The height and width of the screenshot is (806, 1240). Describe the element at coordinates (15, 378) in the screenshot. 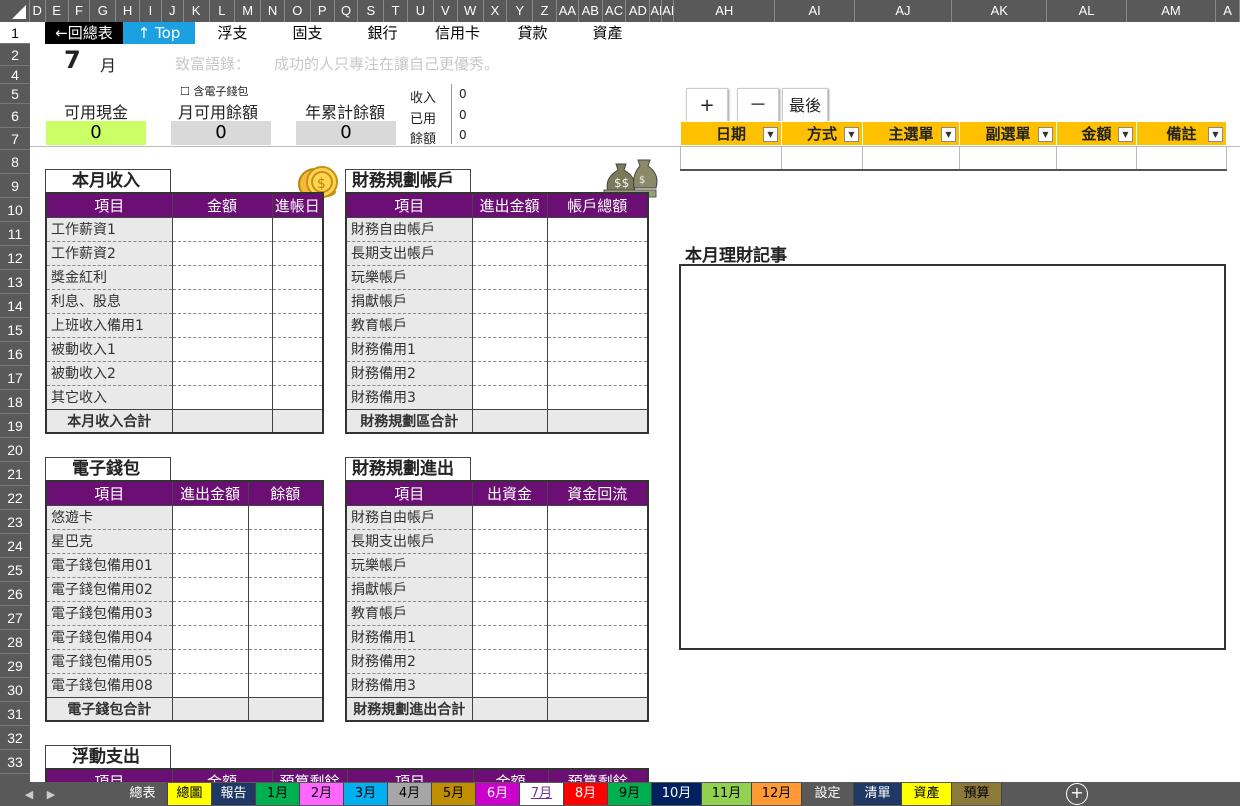

I see `row-header: 17` at that location.